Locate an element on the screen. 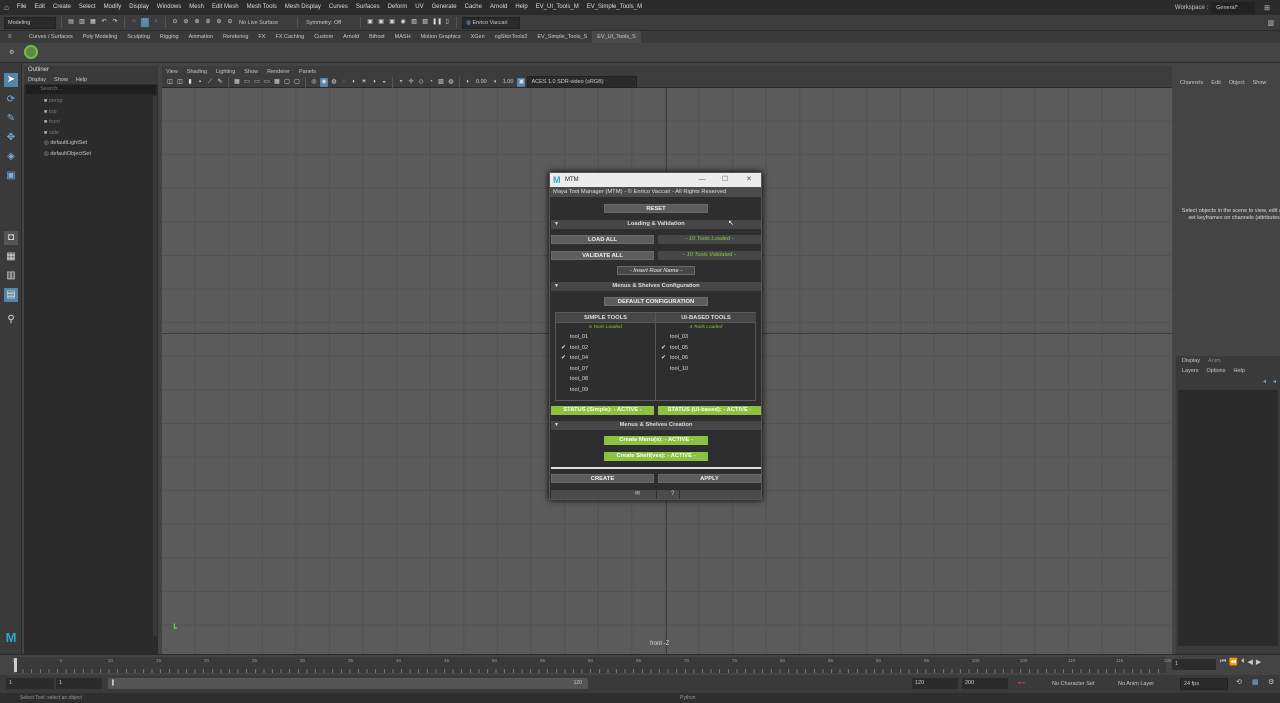 This screenshot has width=1280, height=703. render-view-icon: ▧ is located at coordinates (414, 22).